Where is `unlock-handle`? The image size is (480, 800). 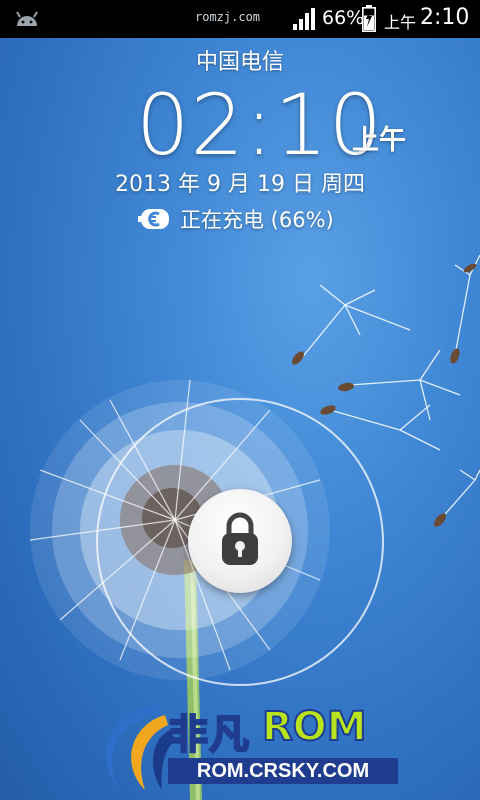
unlock-handle is located at coordinates (240, 541).